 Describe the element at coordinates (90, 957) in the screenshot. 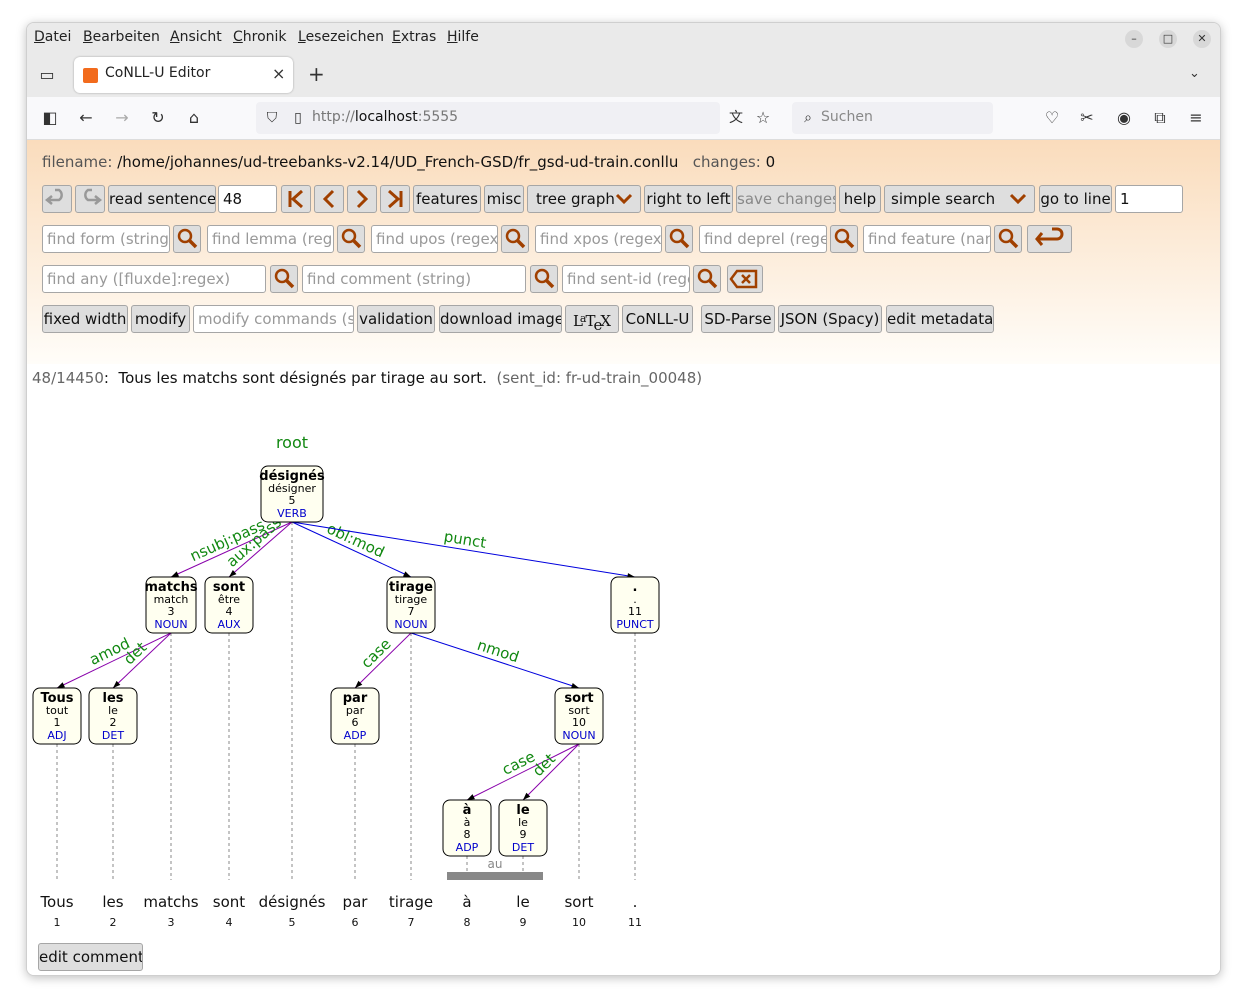

I see `edit-comment-button: edit comment` at that location.